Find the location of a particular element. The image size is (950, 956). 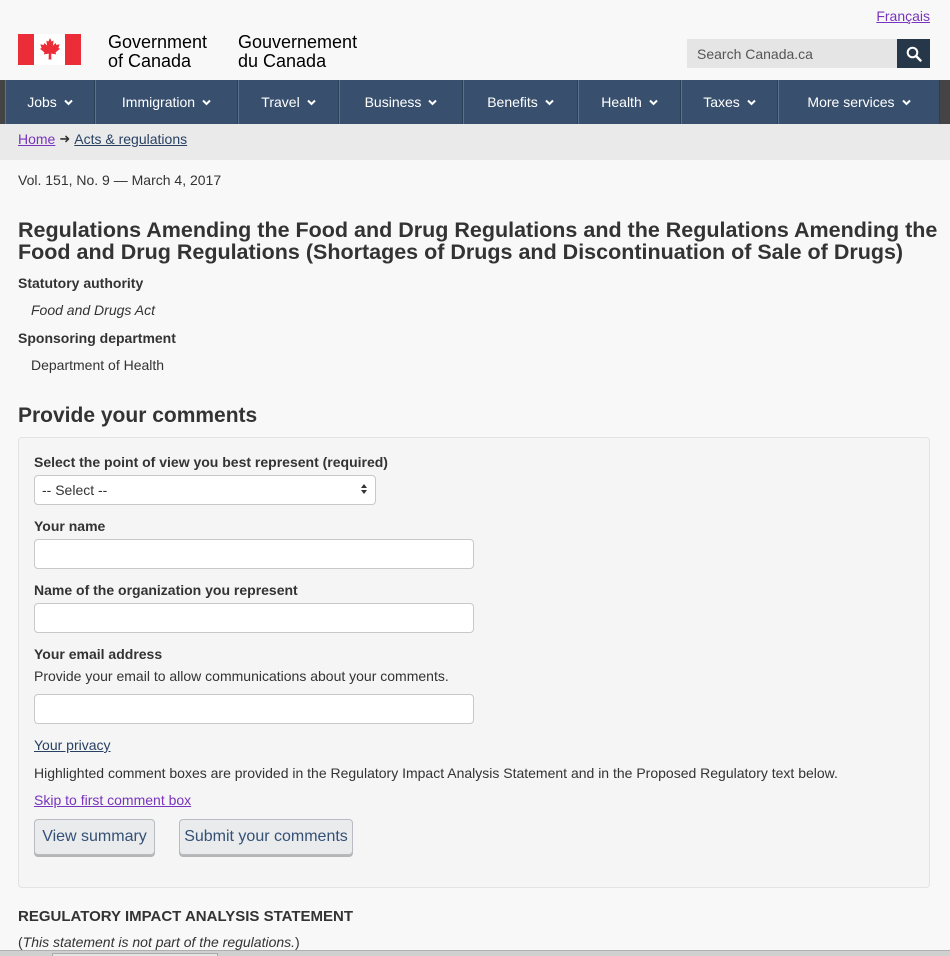

privacy-link: Your privacy is located at coordinates (72, 745).